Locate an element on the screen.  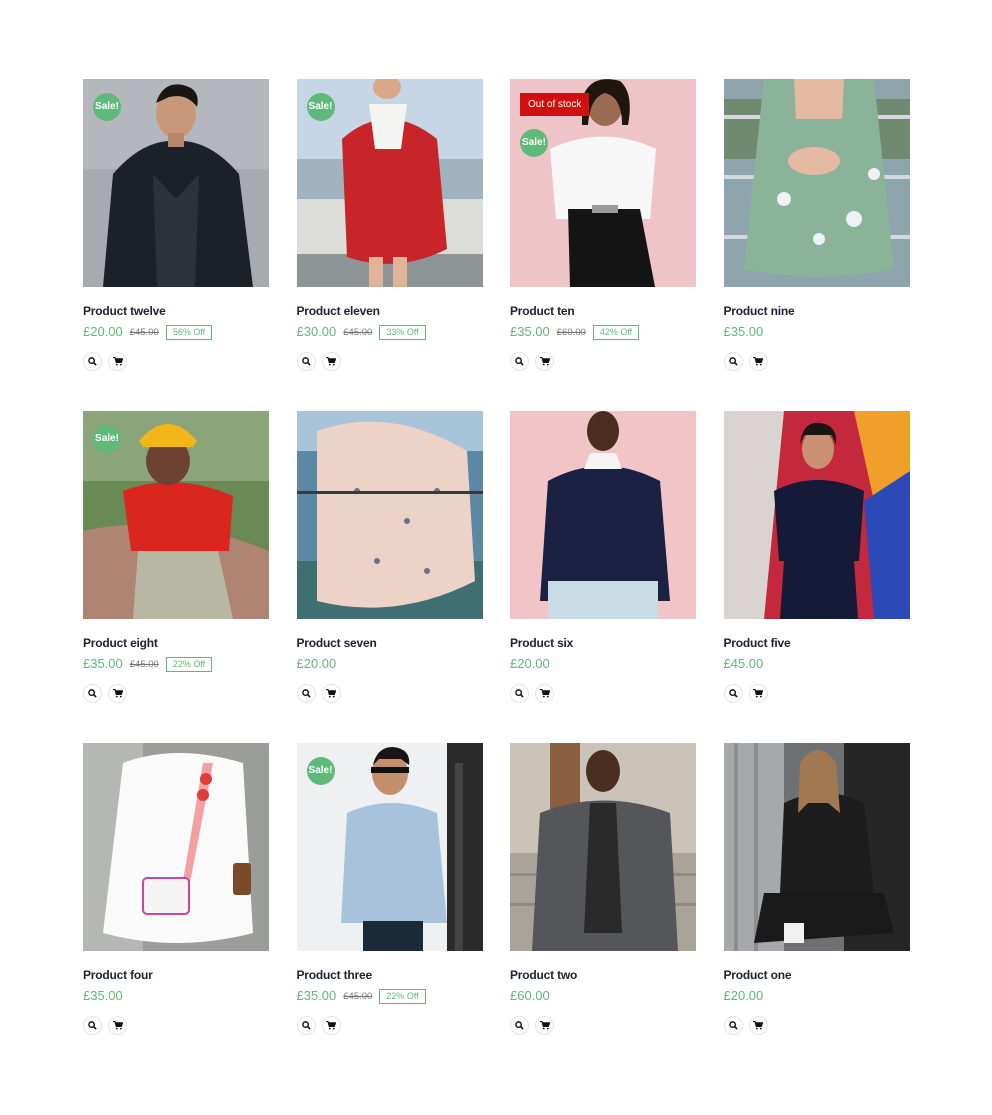
product-title: Product five is located at coordinates (817, 643).